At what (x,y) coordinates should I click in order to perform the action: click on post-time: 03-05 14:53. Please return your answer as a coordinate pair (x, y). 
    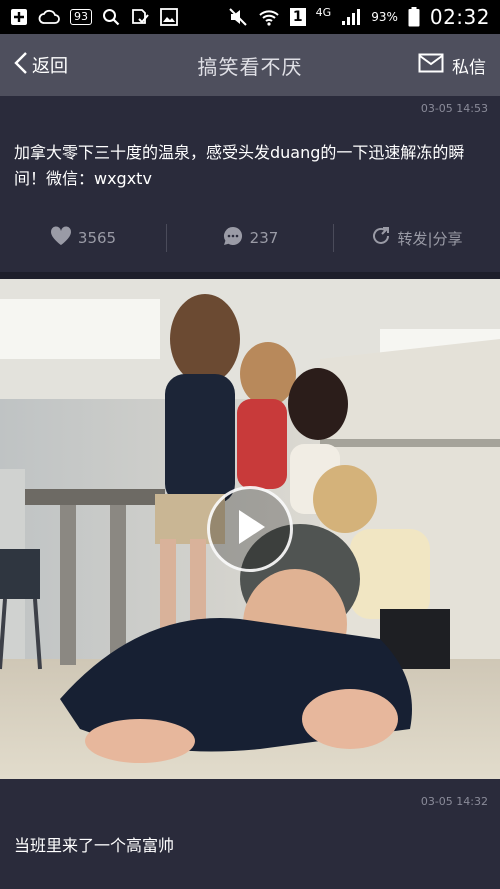
    Looking at the image, I should click on (454, 108).